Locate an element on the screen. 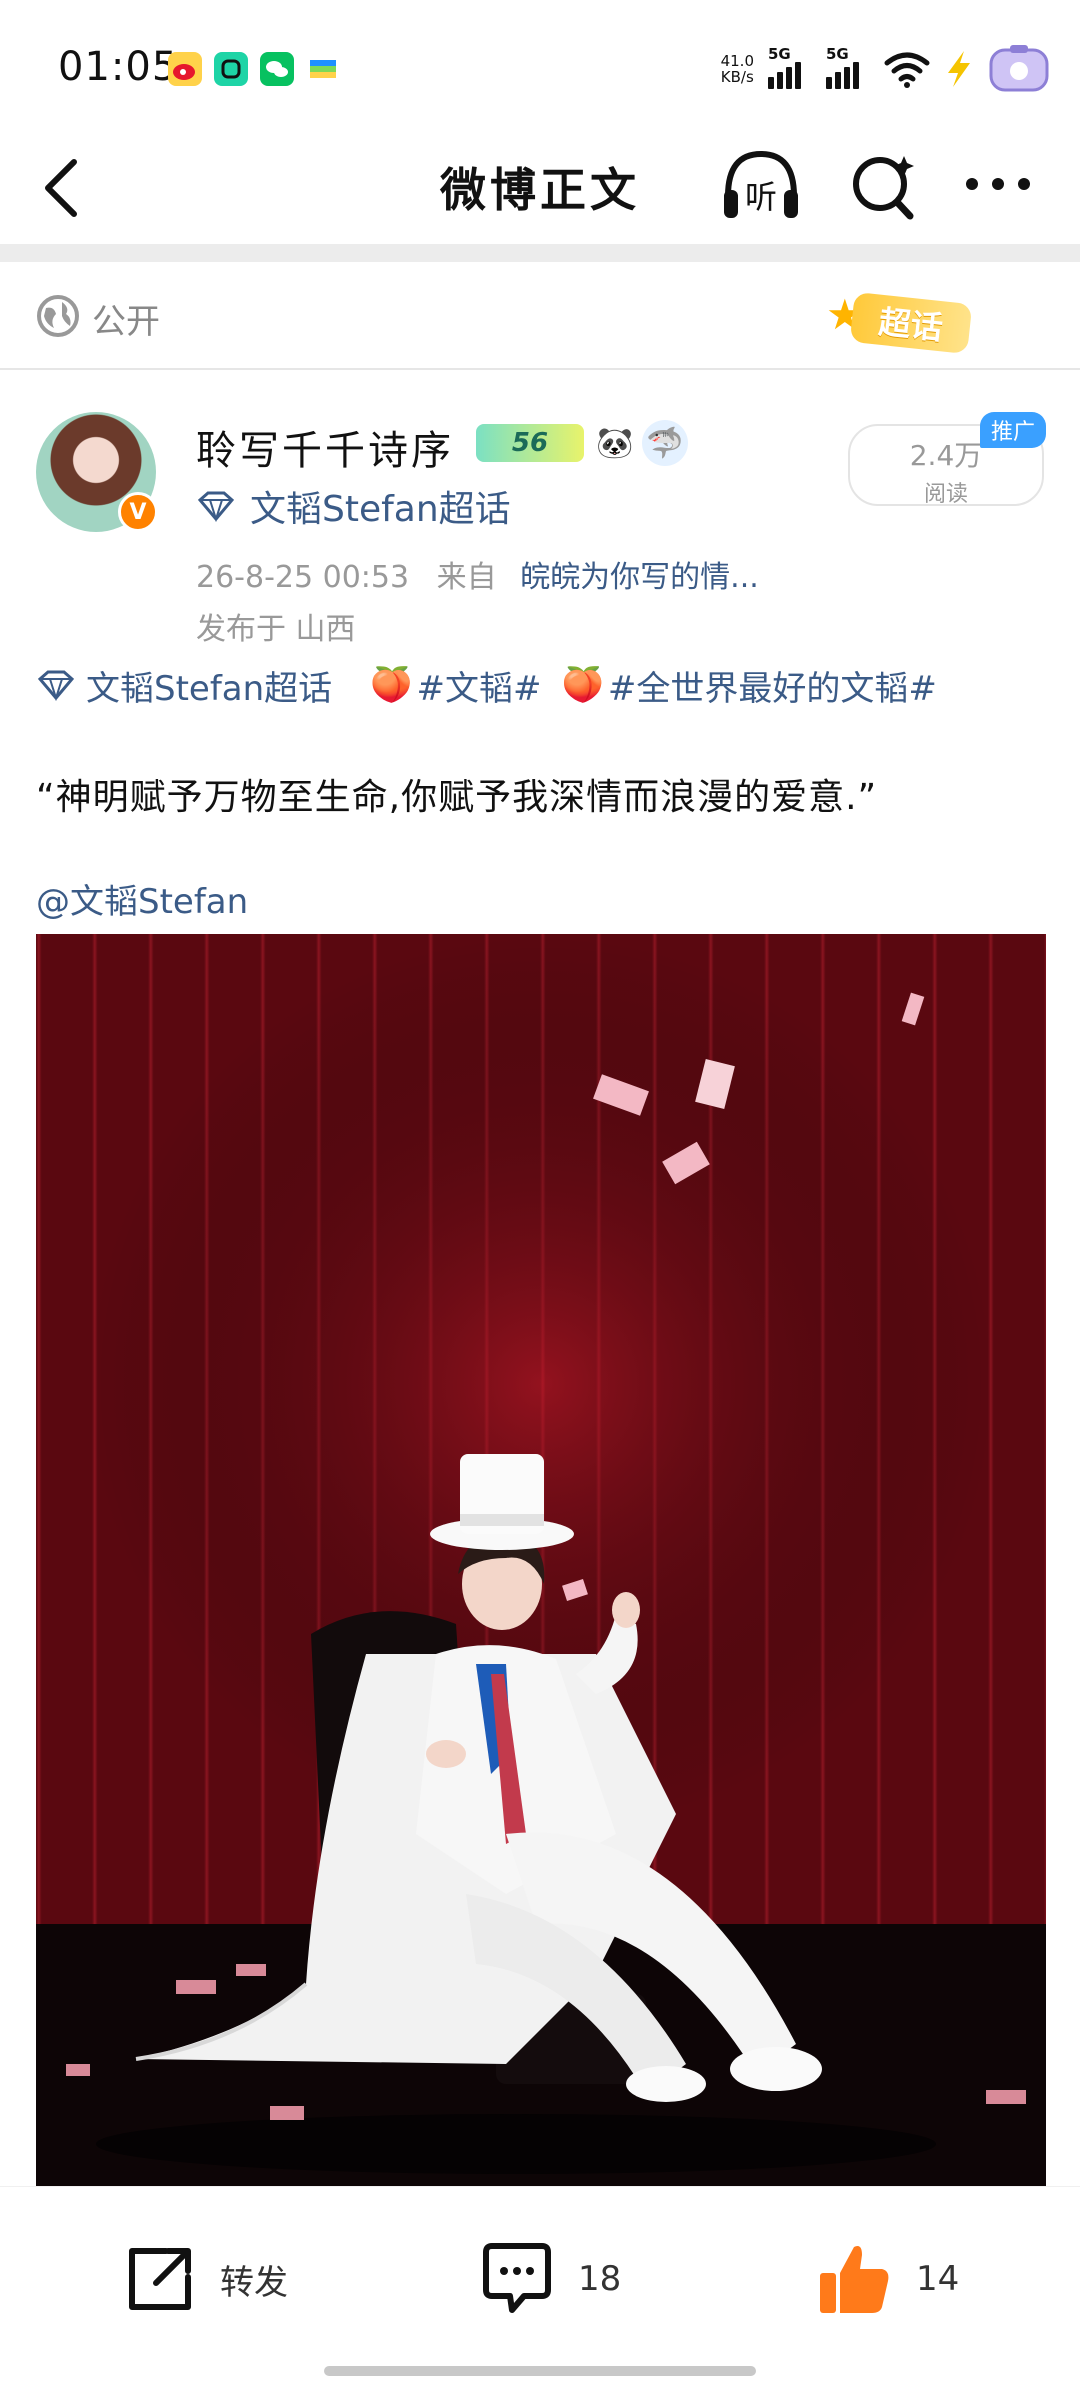  status-time: 01:05 is located at coordinates (118, 67).